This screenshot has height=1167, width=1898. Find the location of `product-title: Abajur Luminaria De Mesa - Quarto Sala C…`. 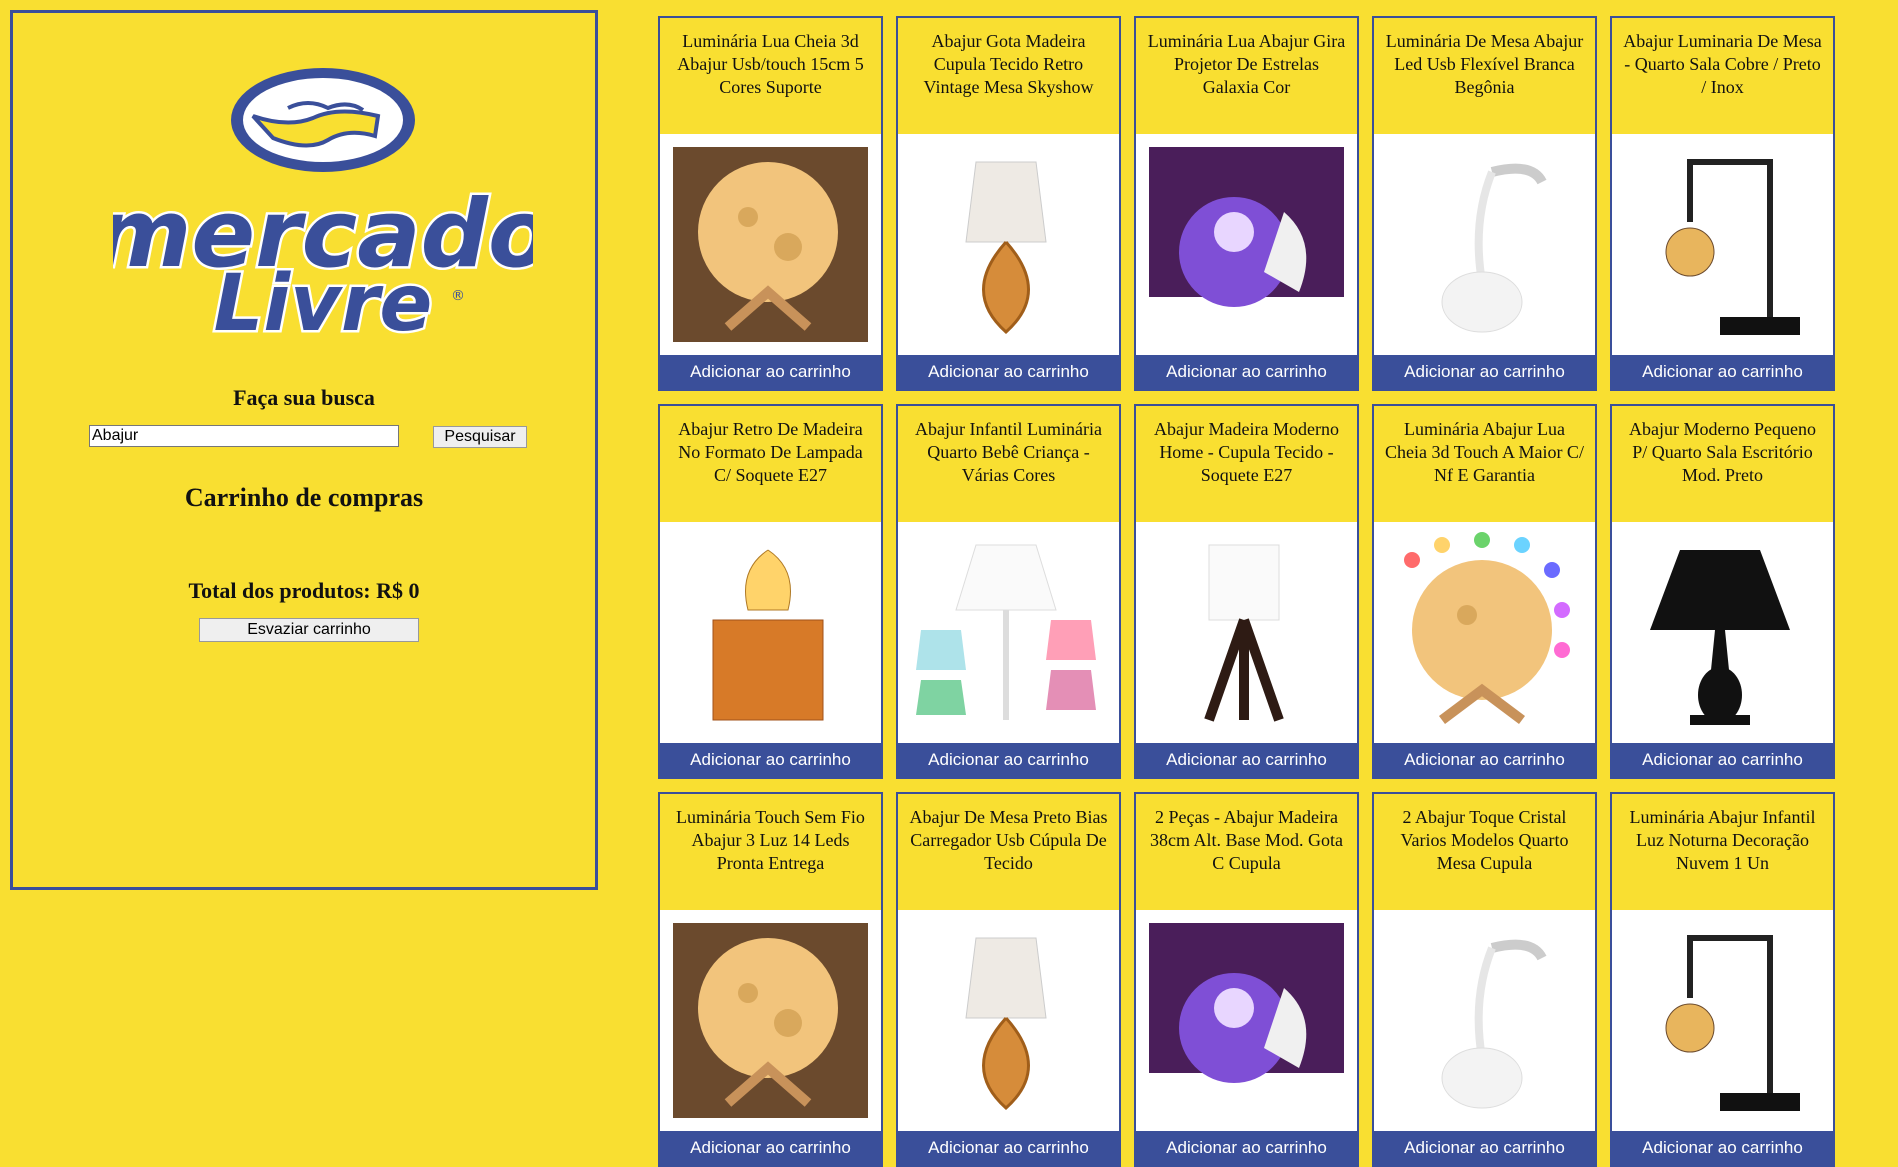

product-title: Abajur Luminaria De Mesa - Quarto Sala C… is located at coordinates (1722, 64).